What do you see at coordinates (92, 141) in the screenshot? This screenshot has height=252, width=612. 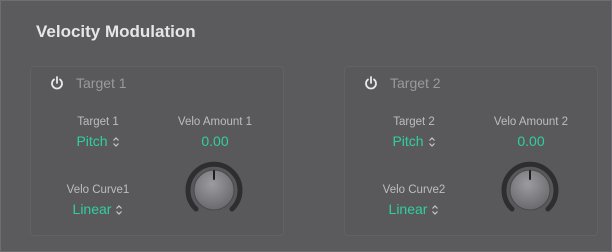 I see `target-1-value: Pitch` at bounding box center [92, 141].